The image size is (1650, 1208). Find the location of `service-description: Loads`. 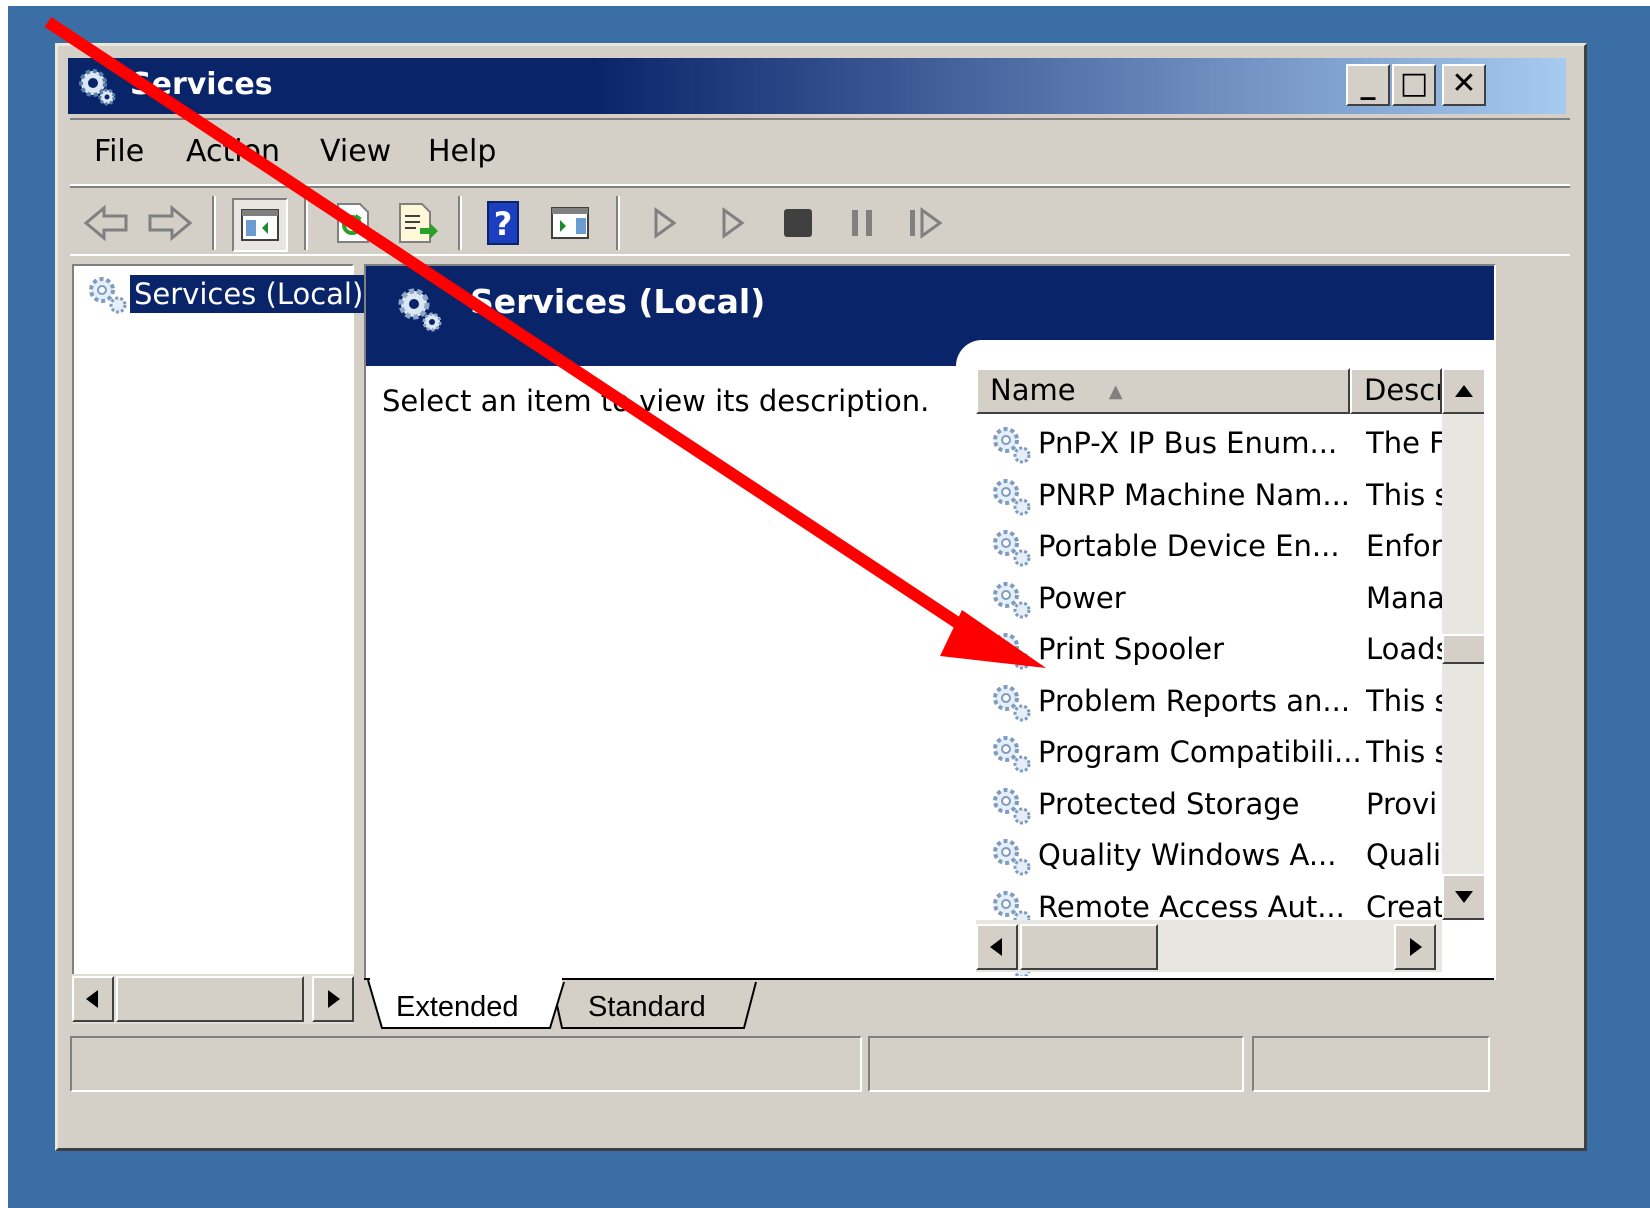

service-description: Loads is located at coordinates (1404, 649).